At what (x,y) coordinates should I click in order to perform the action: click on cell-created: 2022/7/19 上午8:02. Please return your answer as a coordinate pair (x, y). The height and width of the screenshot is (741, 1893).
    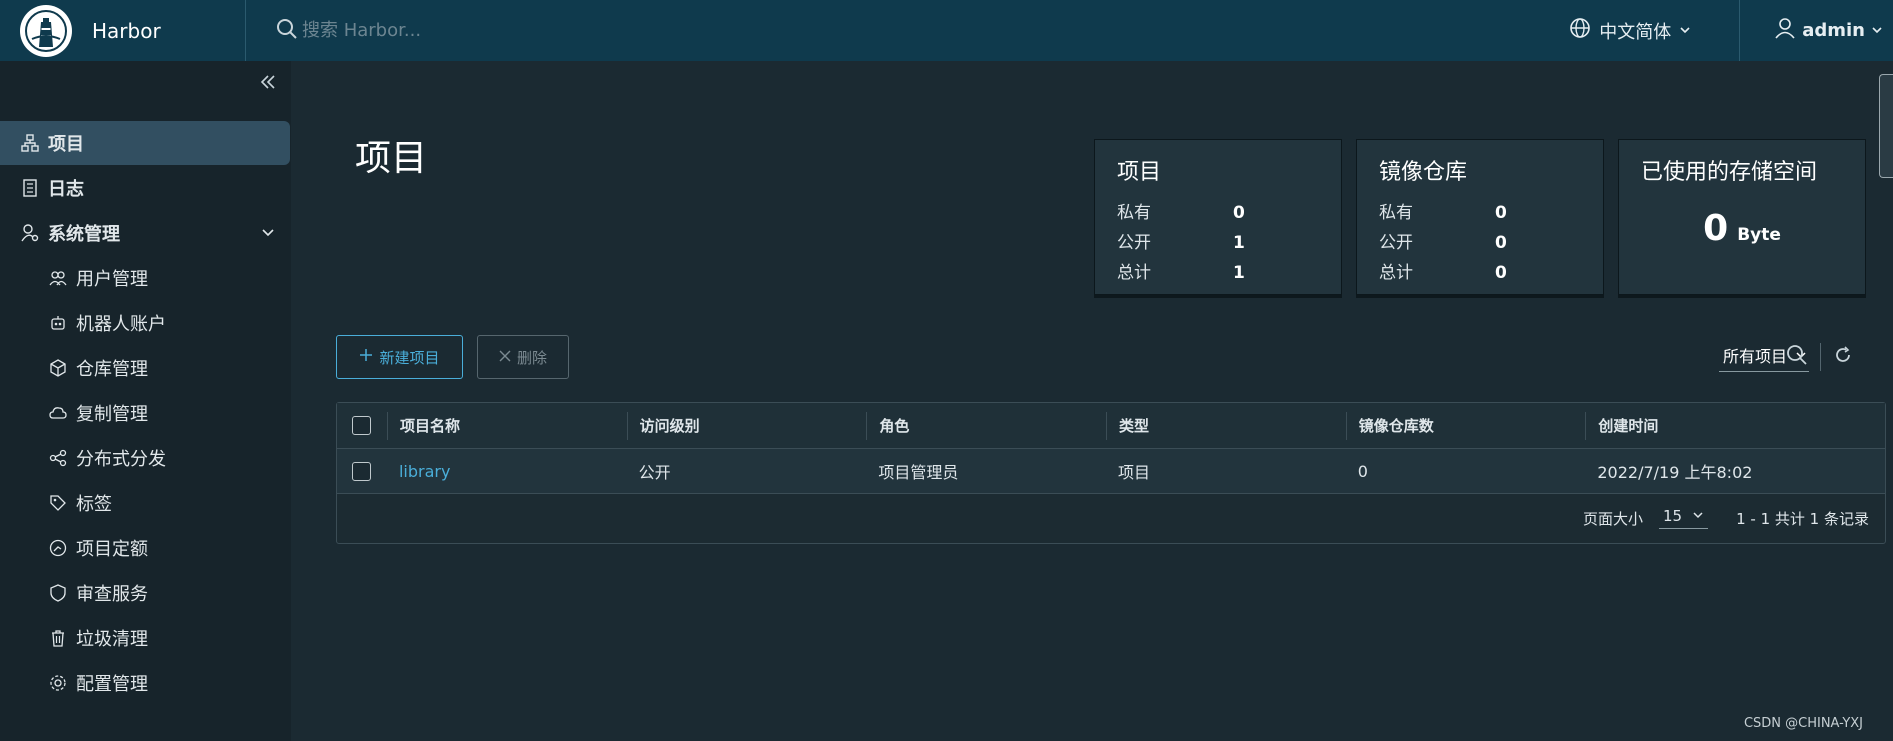
    Looking at the image, I should click on (1675, 472).